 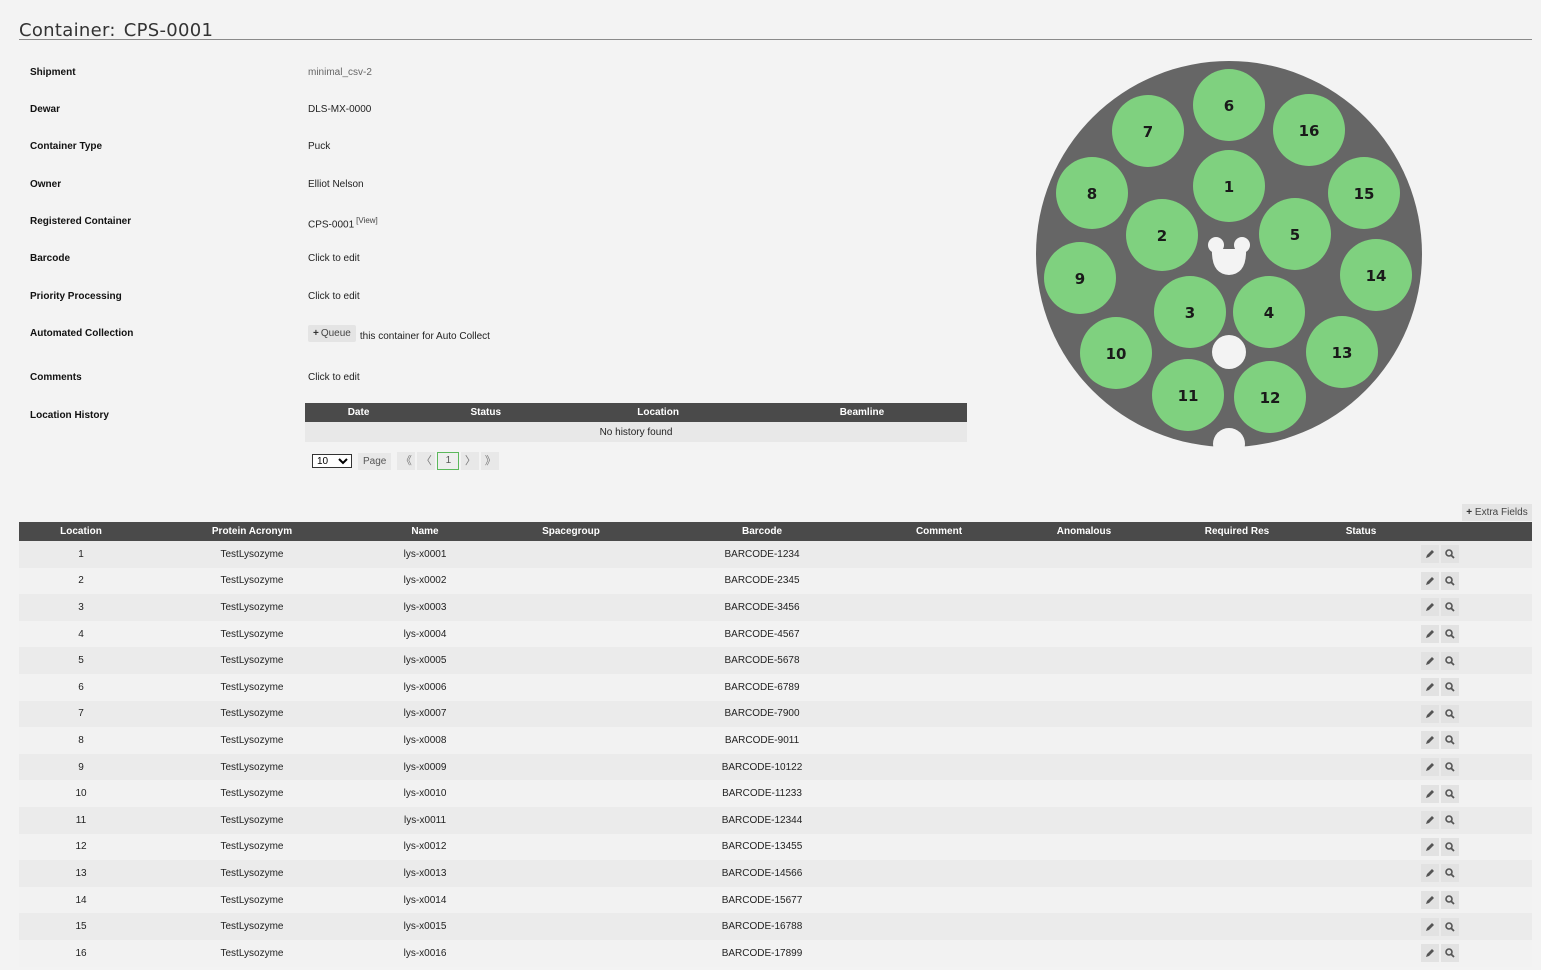 What do you see at coordinates (1342, 352) in the screenshot?
I see `puck-slot: 13` at bounding box center [1342, 352].